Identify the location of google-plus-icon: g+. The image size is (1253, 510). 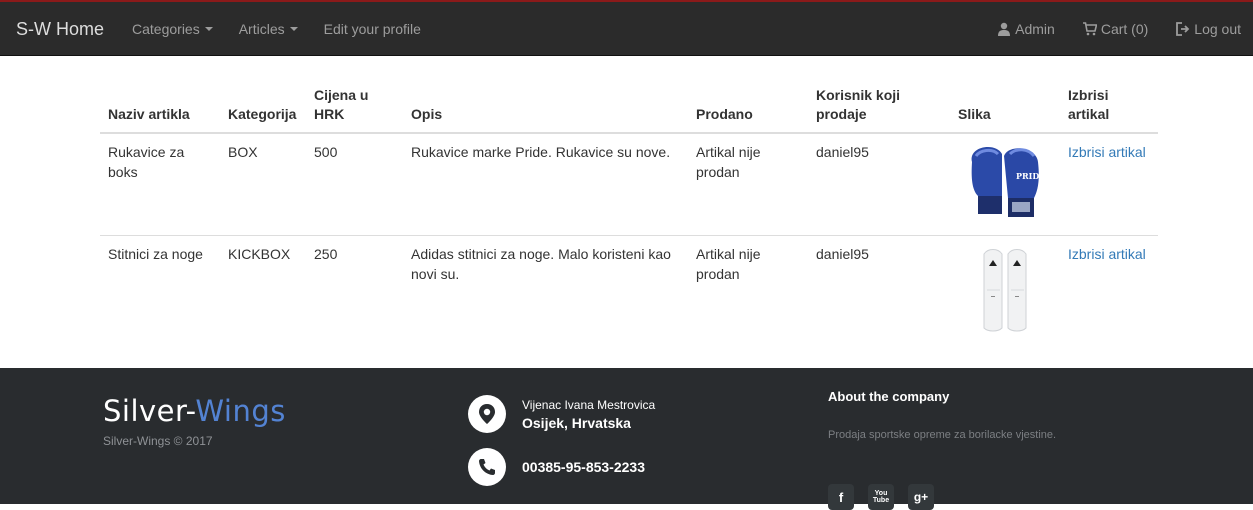
(921, 497).